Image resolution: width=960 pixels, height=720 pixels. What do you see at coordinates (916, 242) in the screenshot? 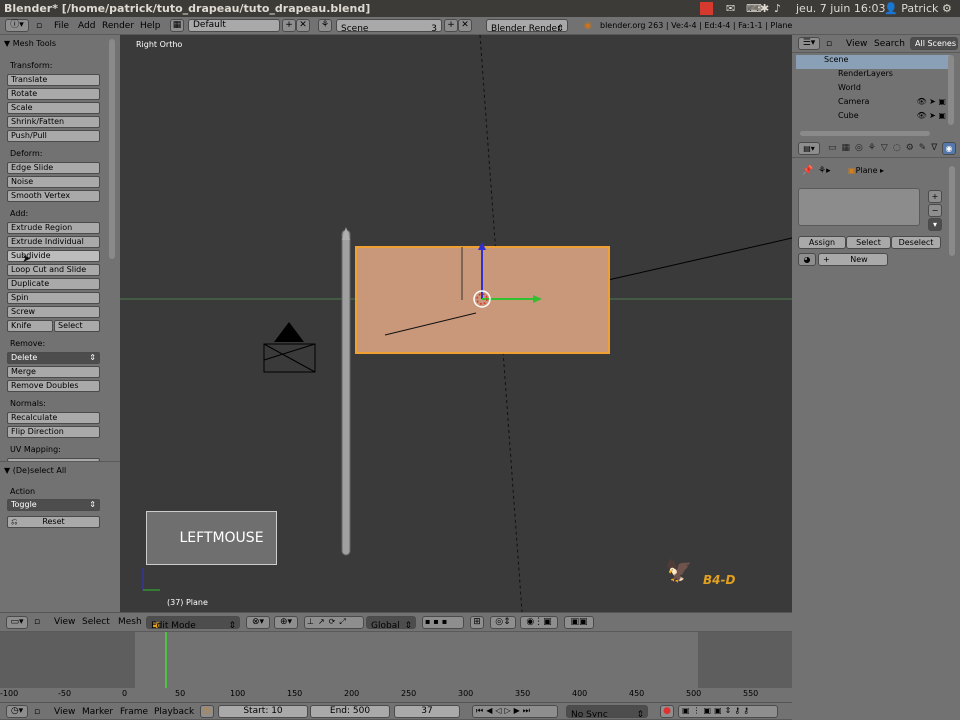
I see `deselect-button: Deselect` at bounding box center [916, 242].